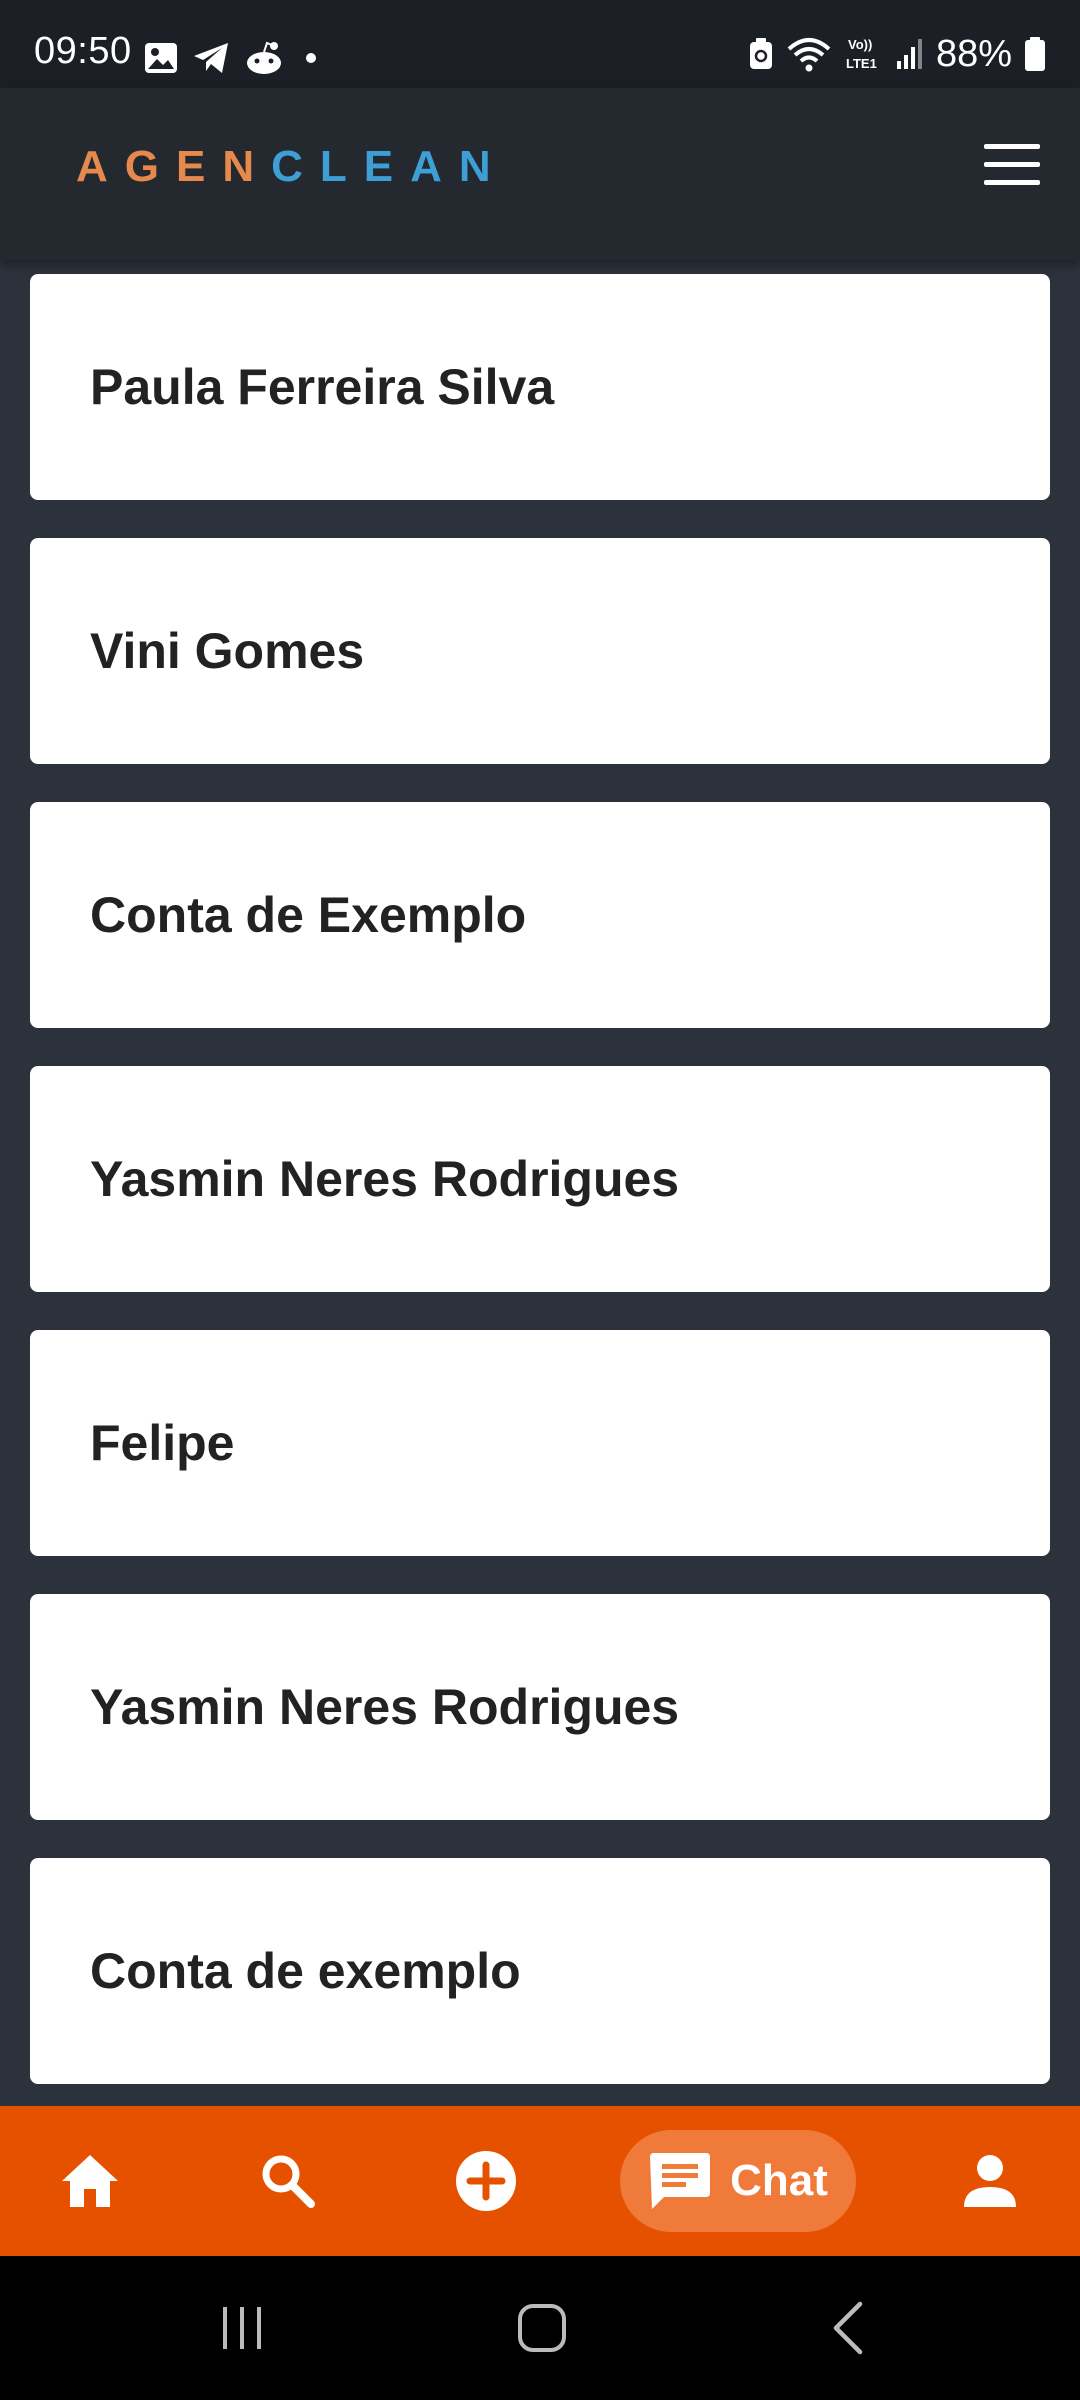 The width and height of the screenshot is (1080, 2400). What do you see at coordinates (540, 1443) in the screenshot?
I see `list-item: Felipe` at bounding box center [540, 1443].